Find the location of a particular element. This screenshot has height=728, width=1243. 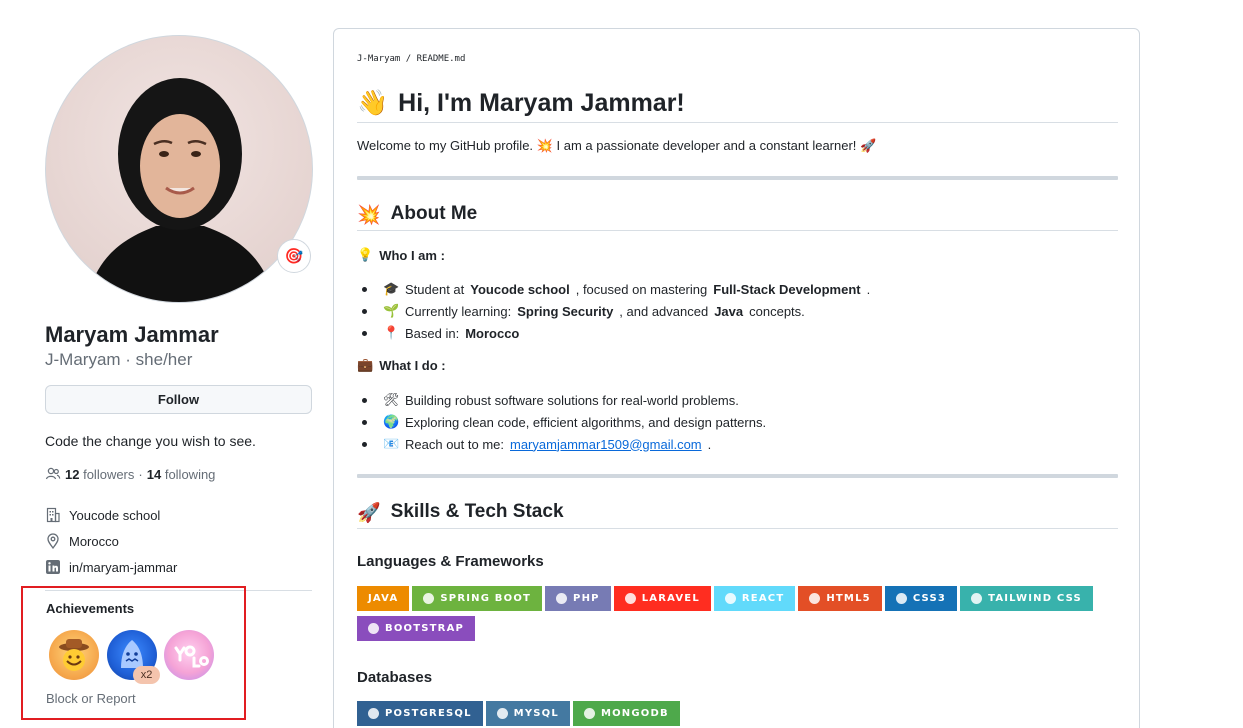

avatar is located at coordinates (179, 169).